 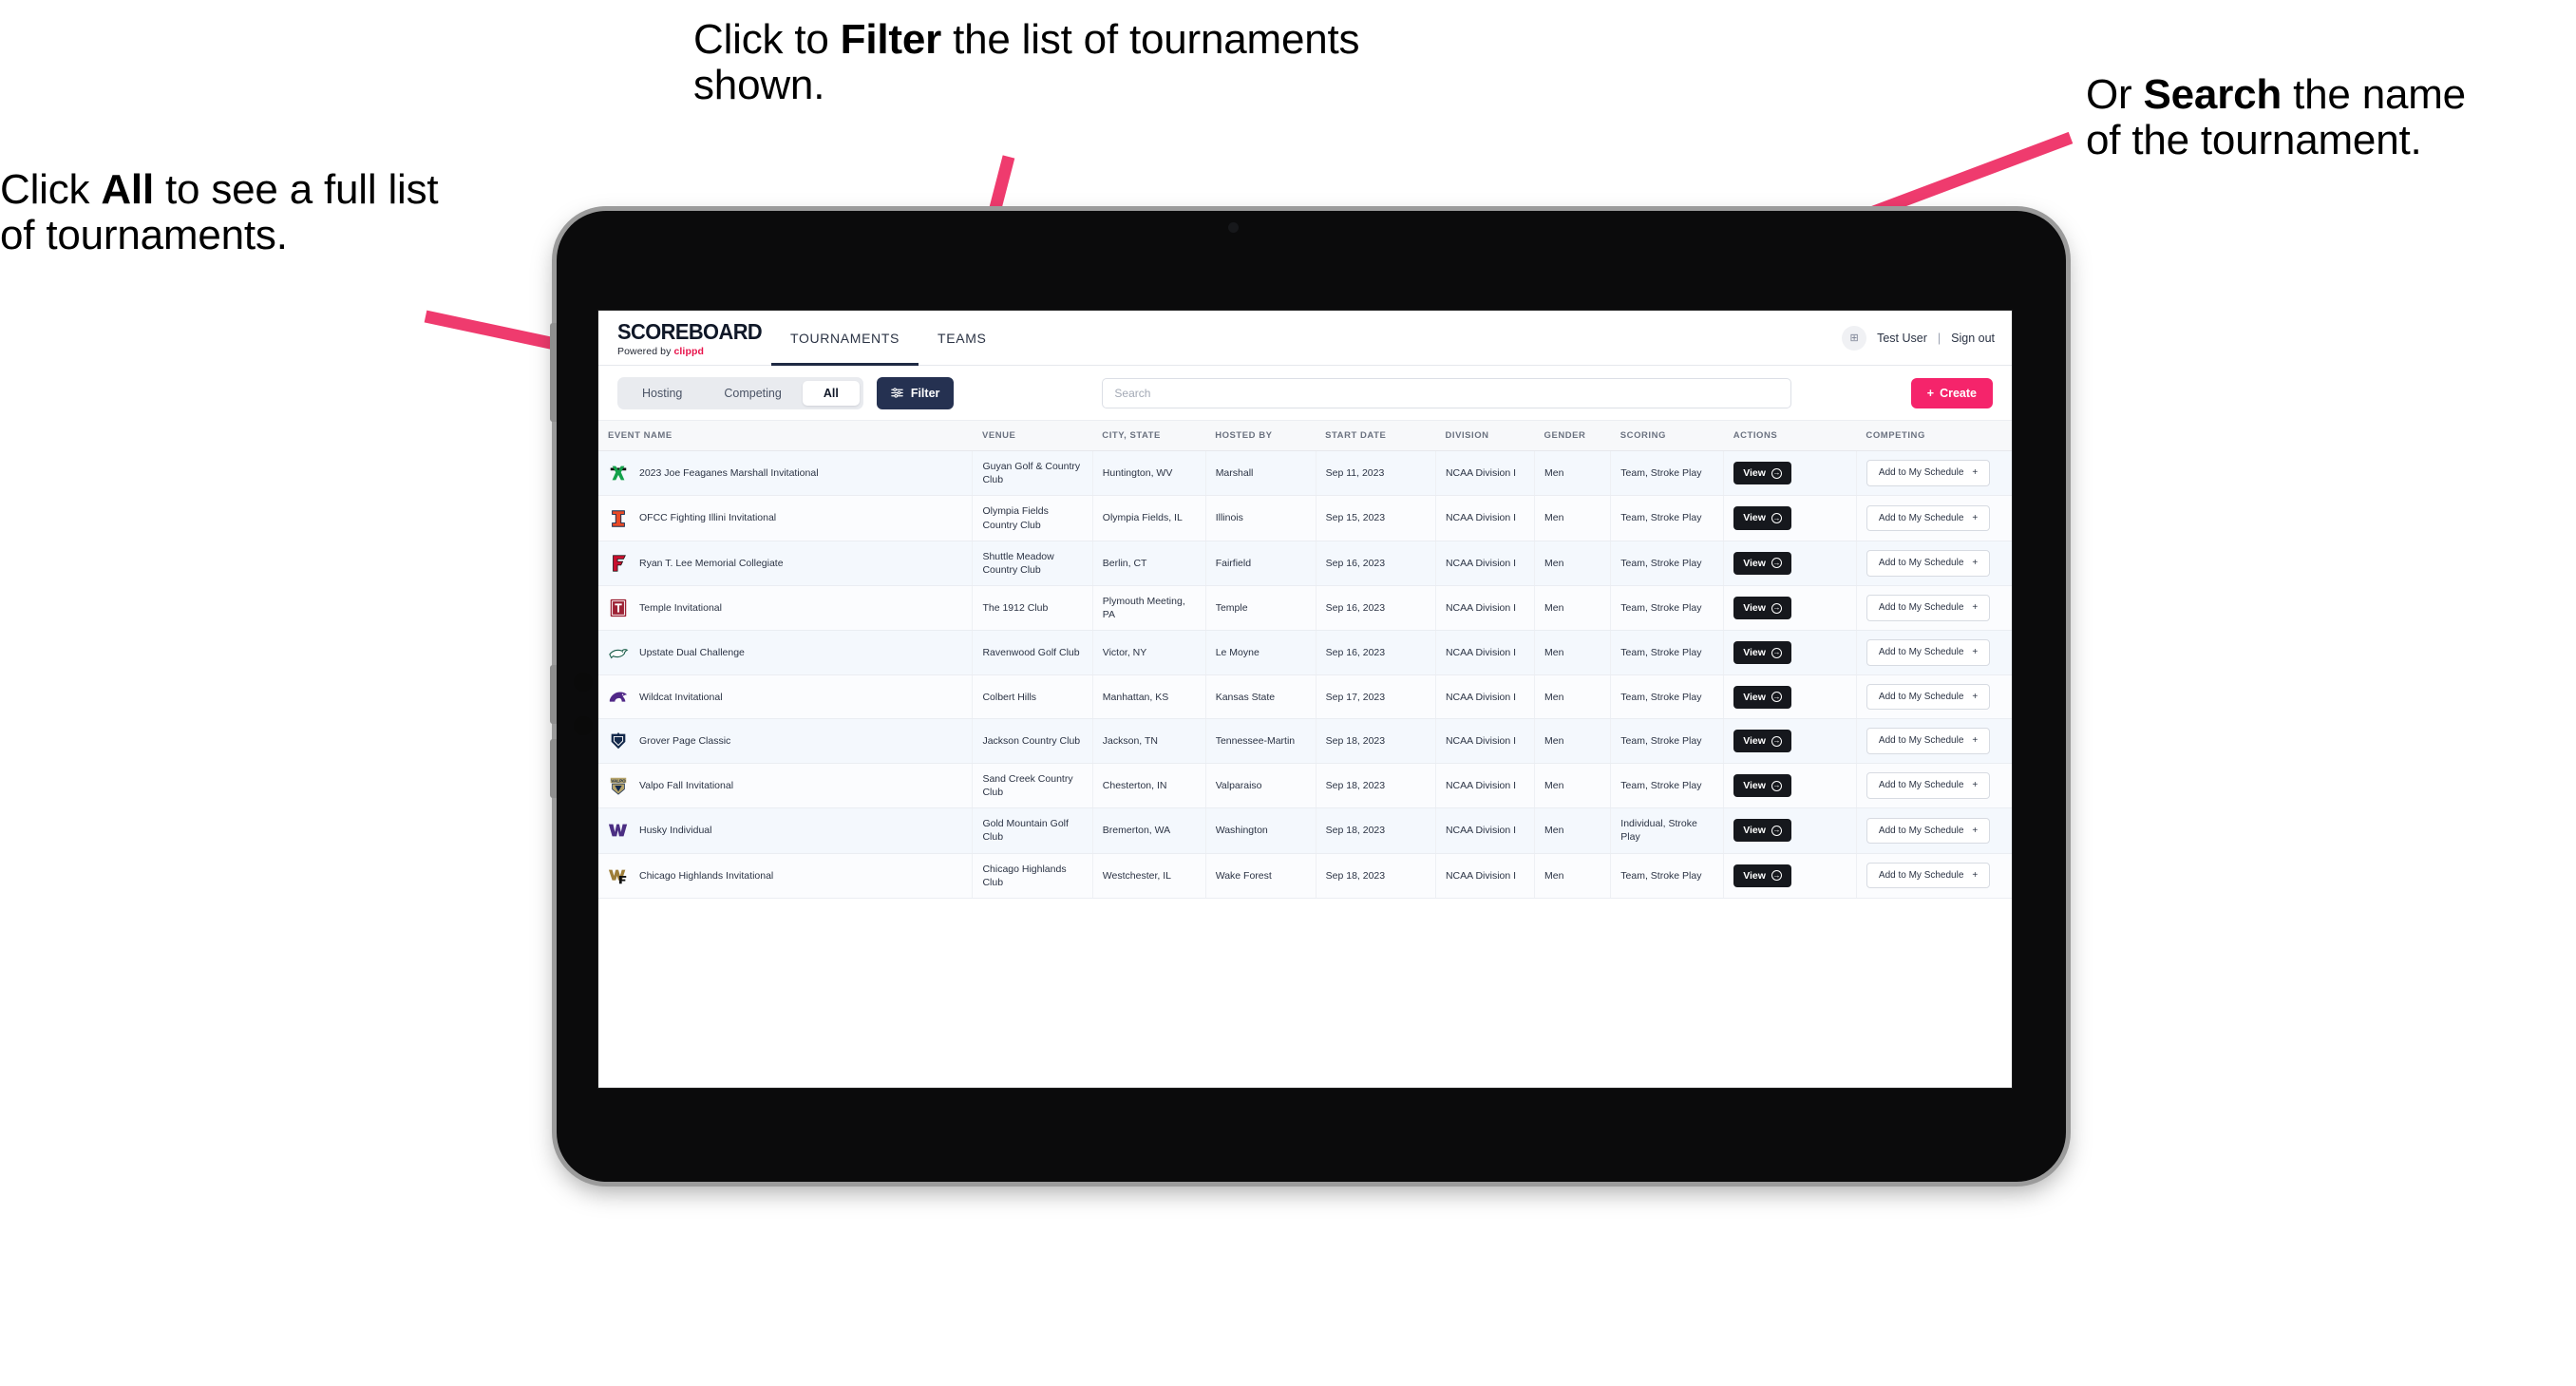 I want to click on th-start-date: START DATE, so click(x=1376, y=436).